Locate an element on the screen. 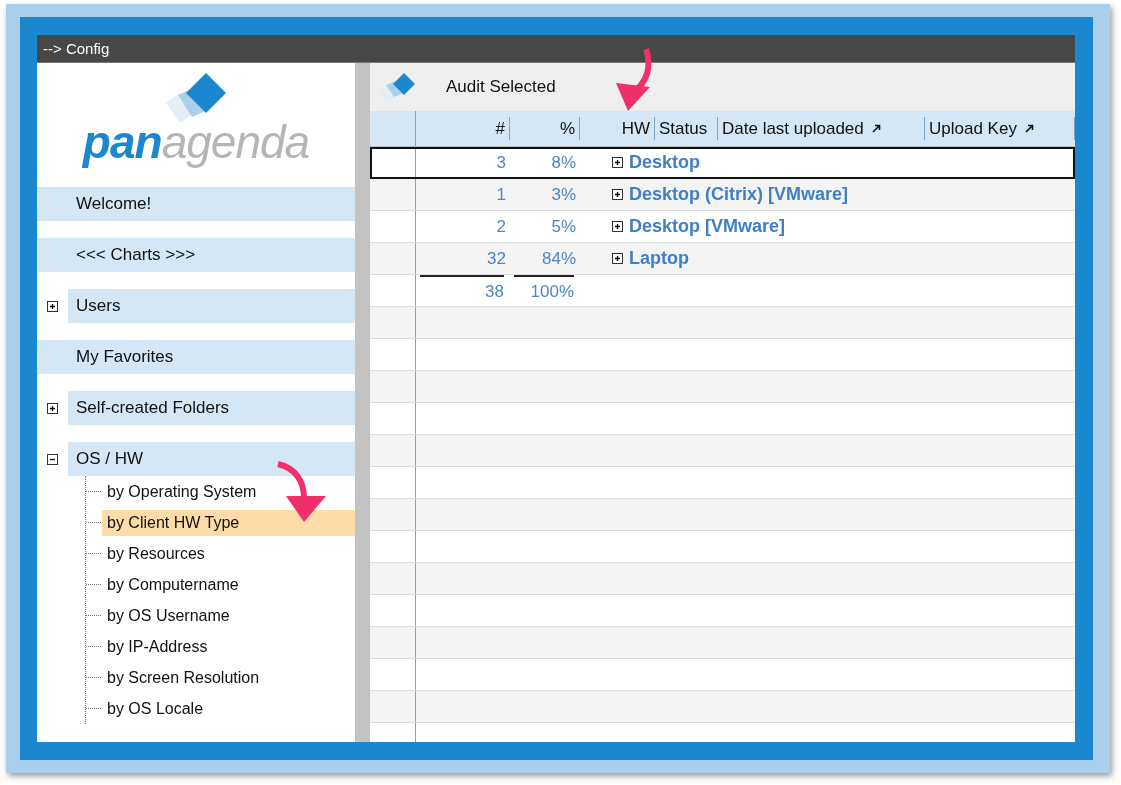 Image resolution: width=1121 pixels, height=785 pixels. window-title: --> Config is located at coordinates (556, 49).